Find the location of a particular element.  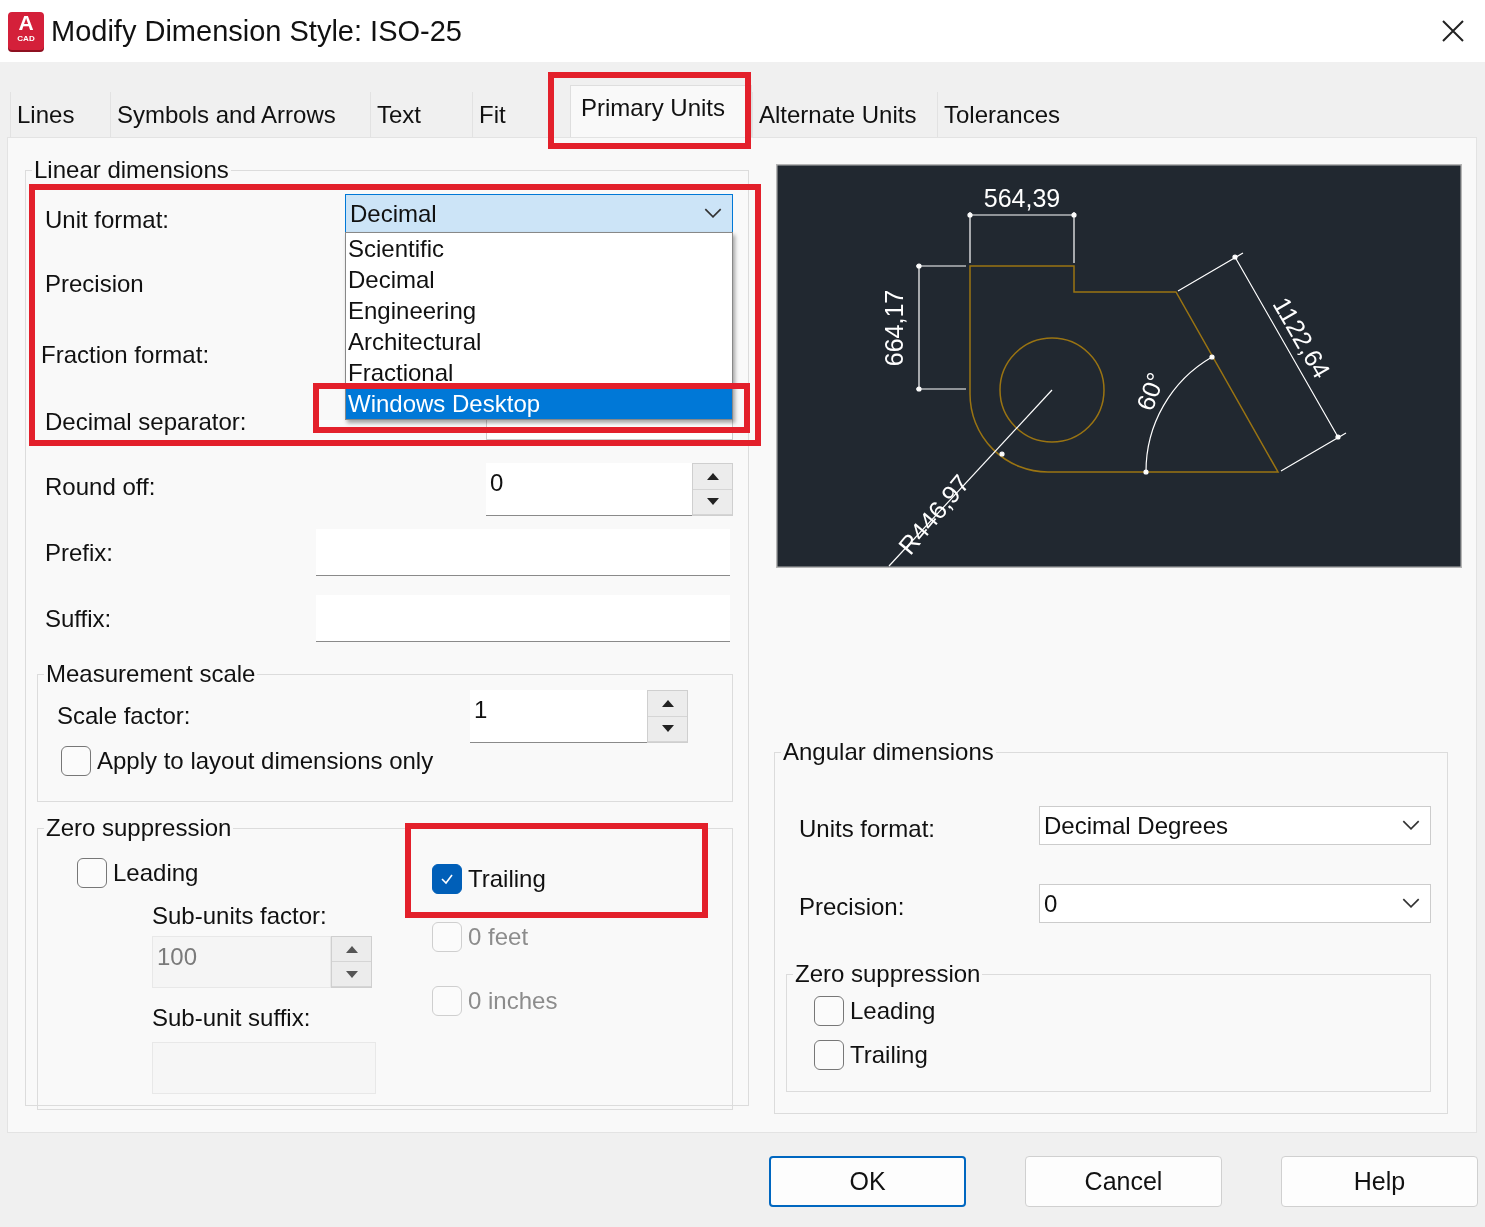

checkbox-label: Apply to layout dimensions only is located at coordinates (265, 761).